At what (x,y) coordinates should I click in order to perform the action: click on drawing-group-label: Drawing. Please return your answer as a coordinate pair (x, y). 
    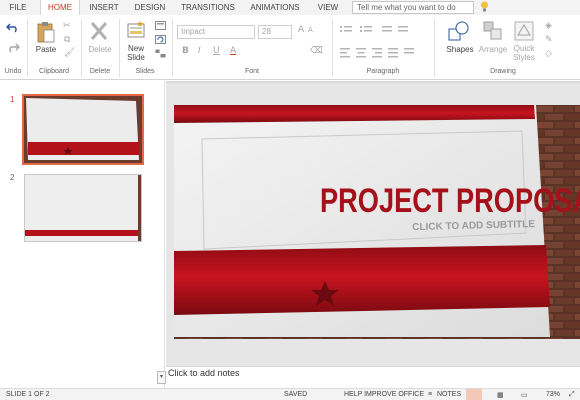
    Looking at the image, I should click on (503, 71).